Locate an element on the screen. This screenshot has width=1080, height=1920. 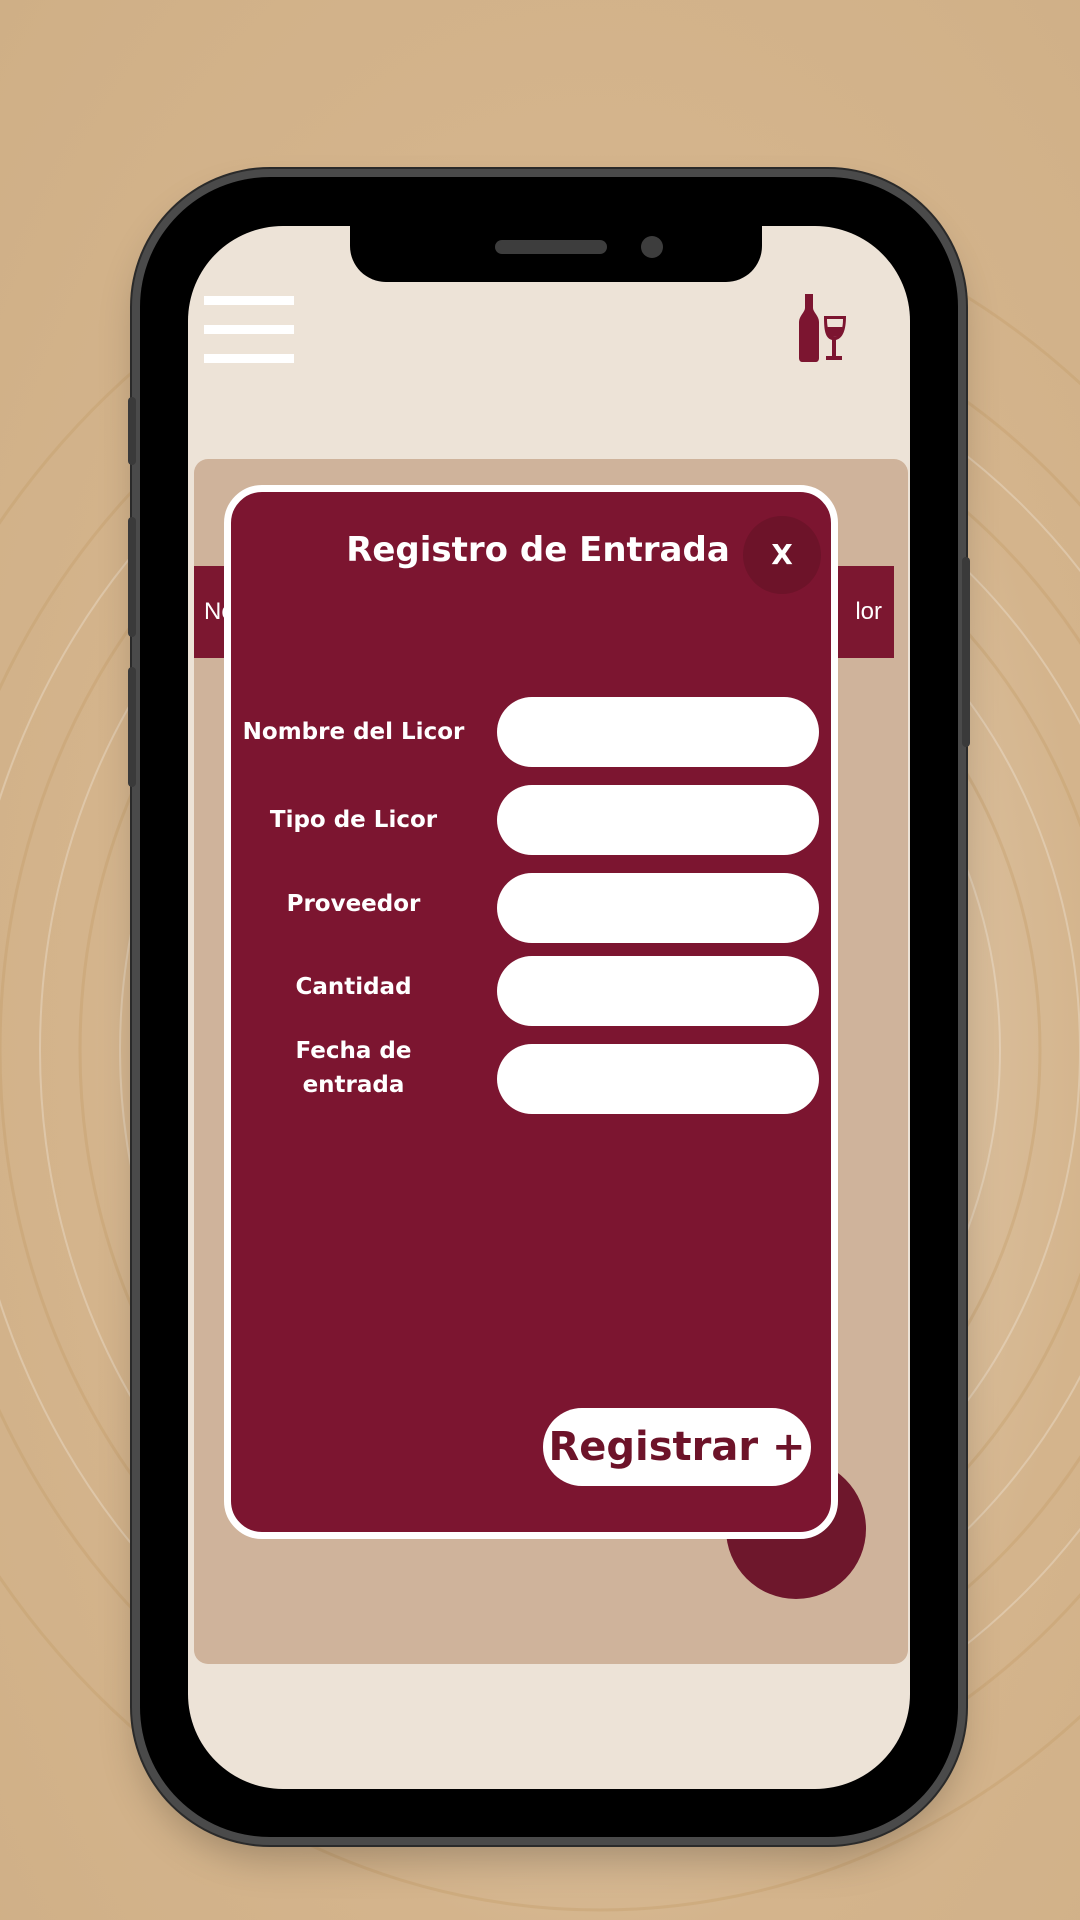
close-button: X is located at coordinates (782, 555).